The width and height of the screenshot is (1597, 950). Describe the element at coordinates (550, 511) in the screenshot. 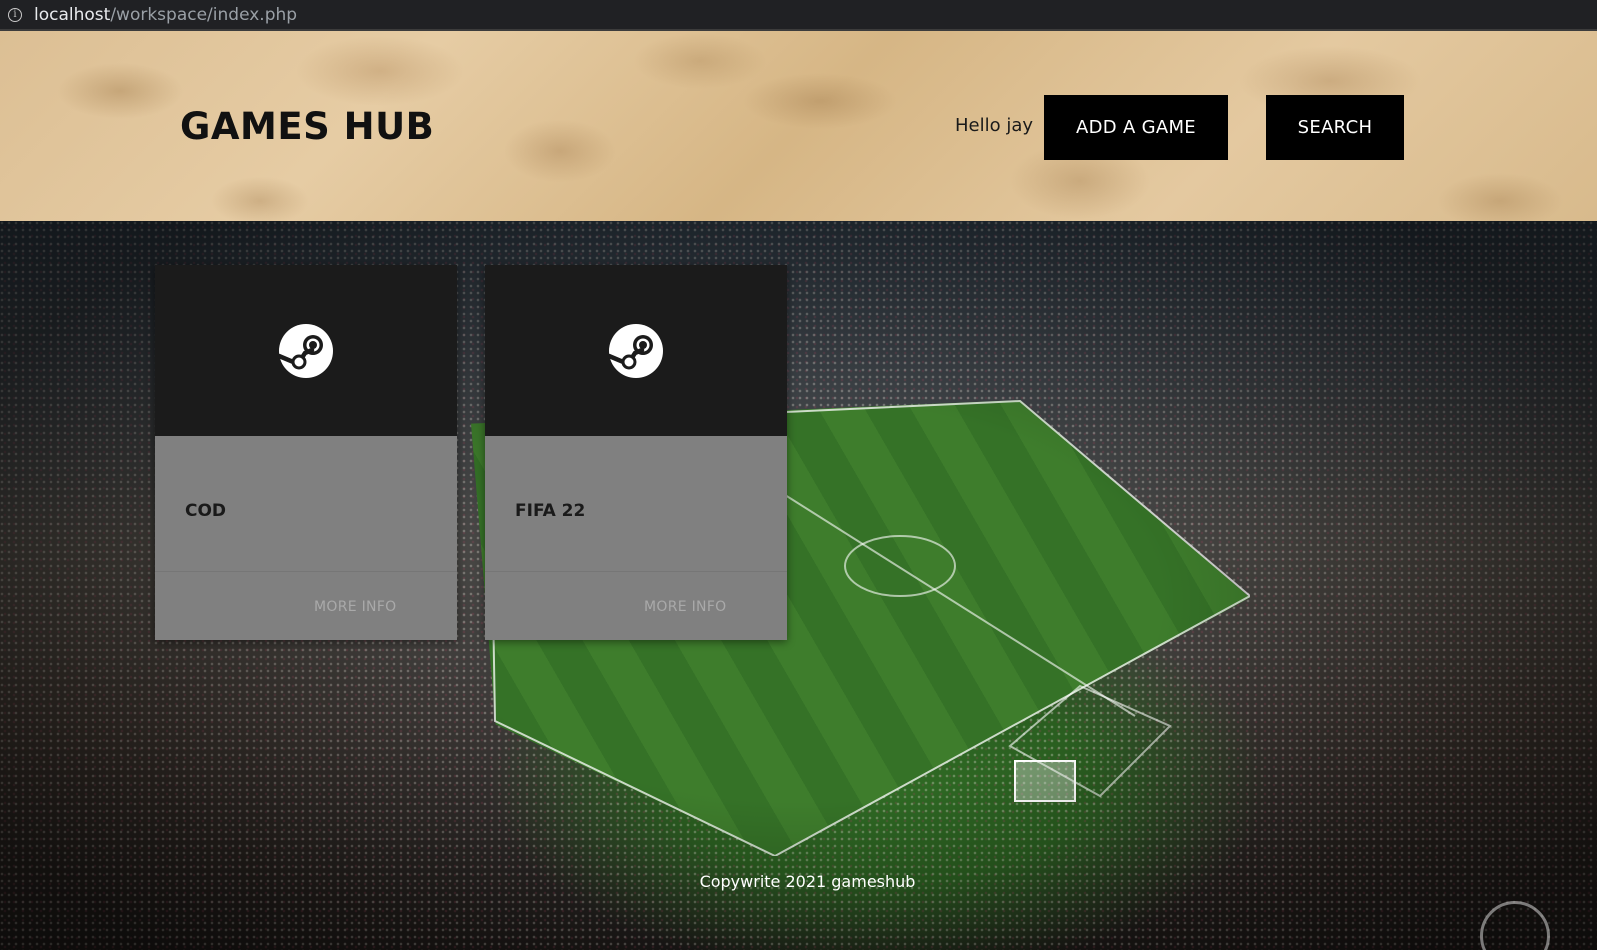

I see `card-title: FIFA 22` at that location.